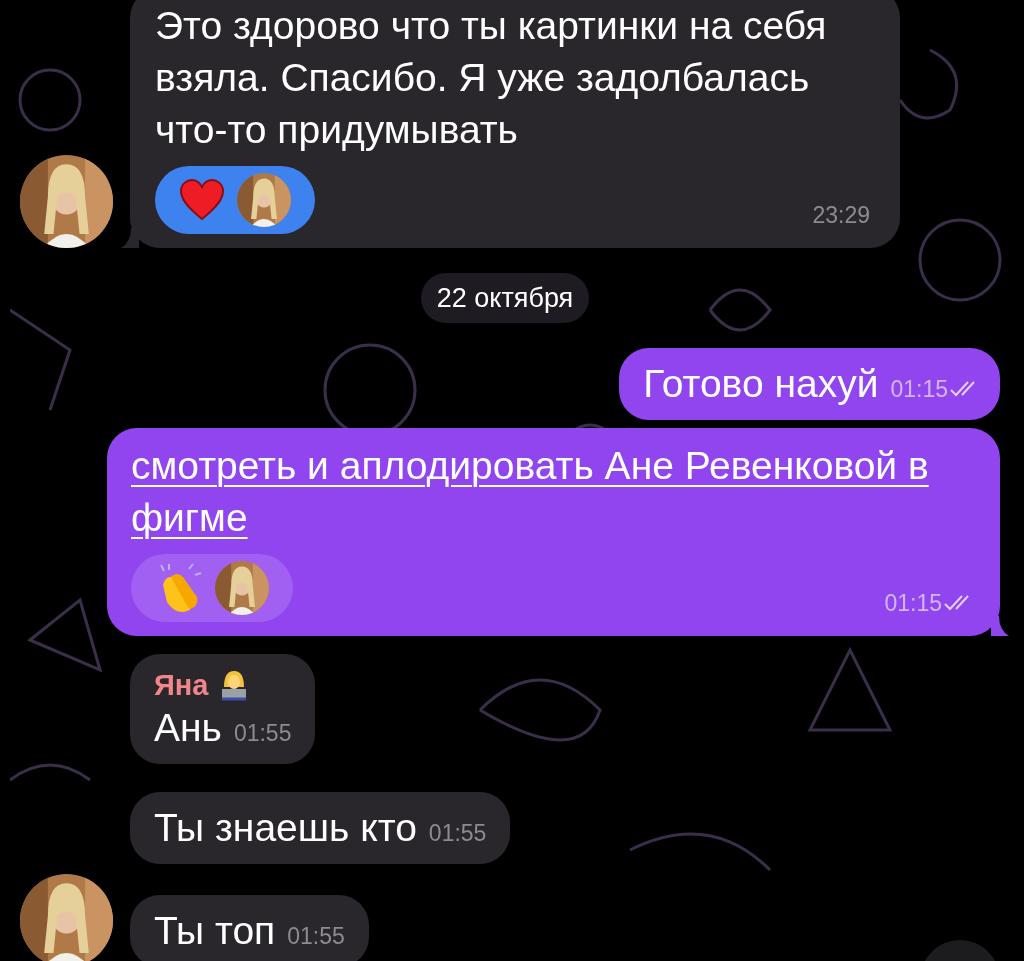  Describe the element at coordinates (215, 931) in the screenshot. I see `message-text: Ты топ` at that location.